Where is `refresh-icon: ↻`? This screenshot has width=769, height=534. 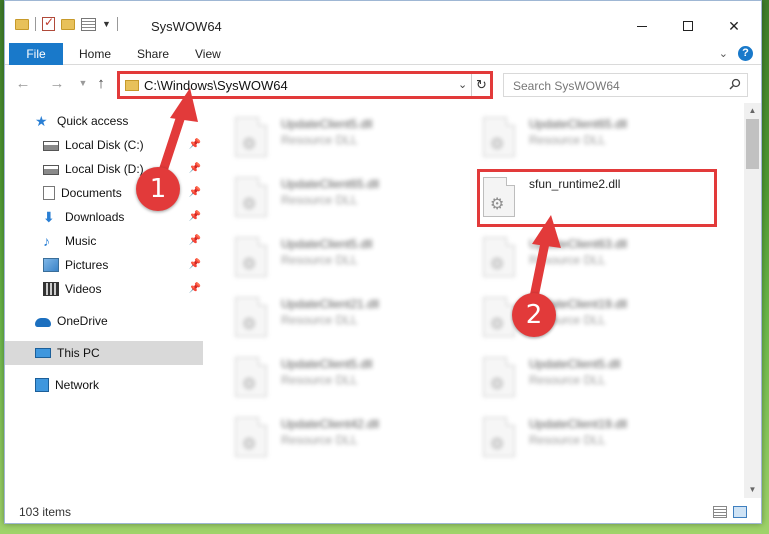
refresh-icon: ↻ is located at coordinates (481, 85).